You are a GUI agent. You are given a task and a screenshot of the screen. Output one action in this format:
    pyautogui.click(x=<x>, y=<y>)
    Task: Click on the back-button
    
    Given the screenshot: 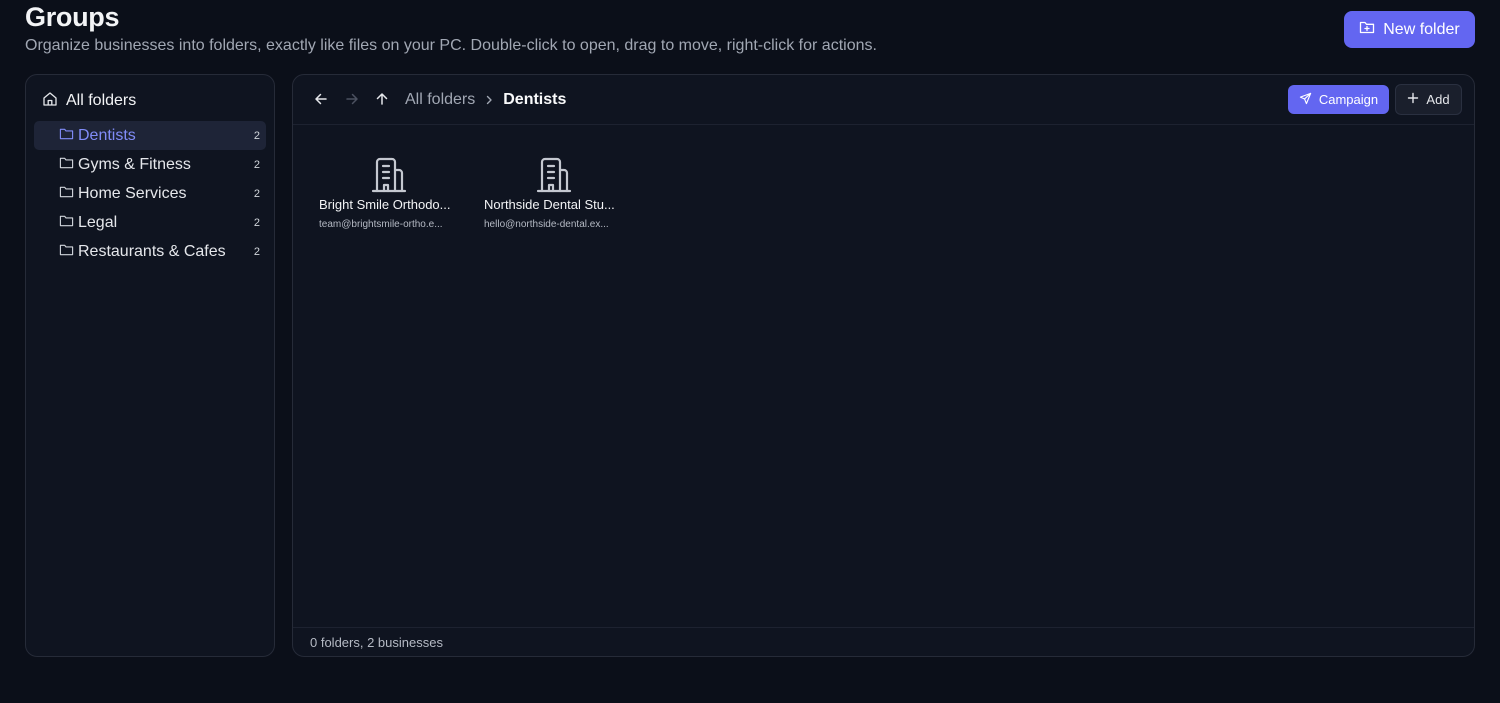 What is the action you would take?
    pyautogui.click(x=321, y=99)
    